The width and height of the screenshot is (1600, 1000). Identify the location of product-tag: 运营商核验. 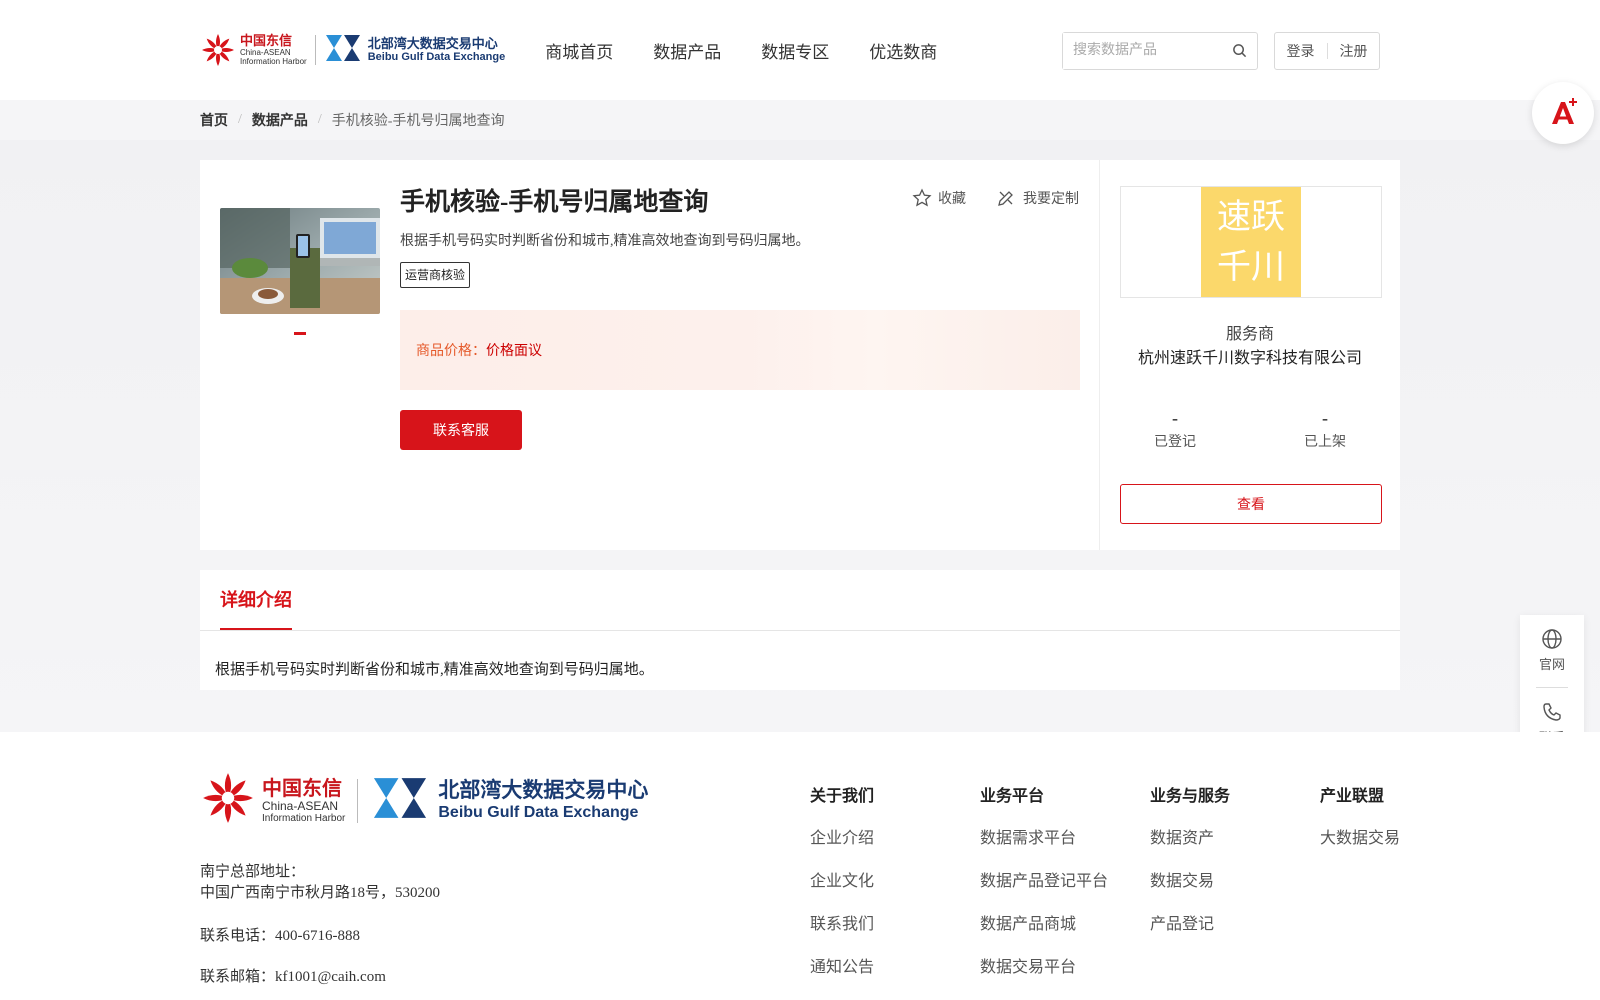
(435, 275).